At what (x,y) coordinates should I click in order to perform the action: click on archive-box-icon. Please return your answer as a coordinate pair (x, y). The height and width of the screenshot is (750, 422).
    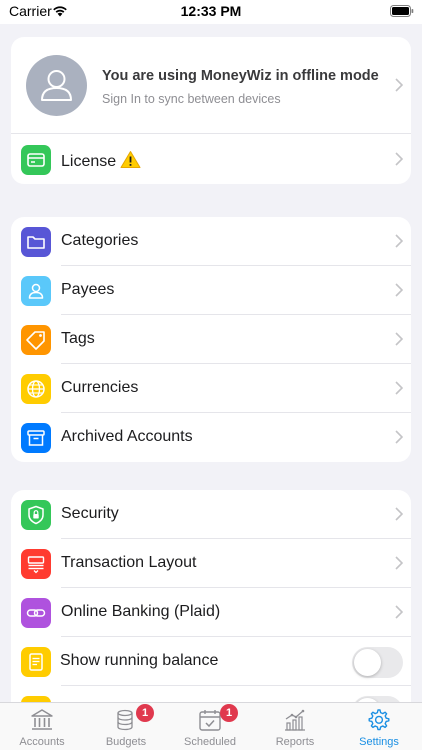
    Looking at the image, I should click on (36, 438).